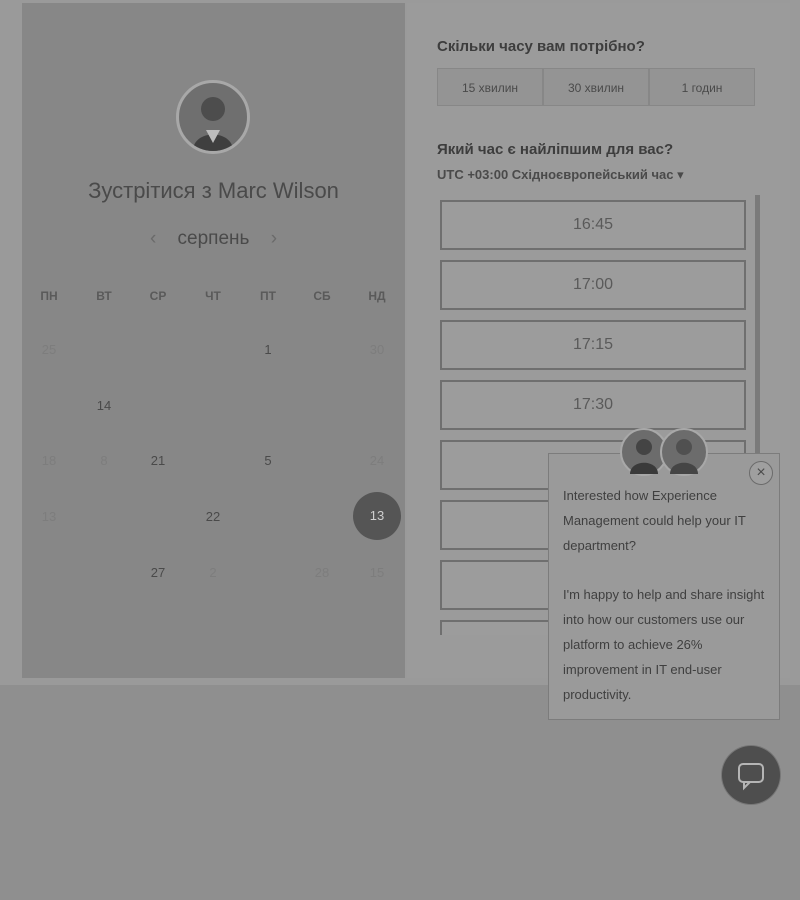 The image size is (800, 900). I want to click on time-slot: 17:30, so click(593, 405).